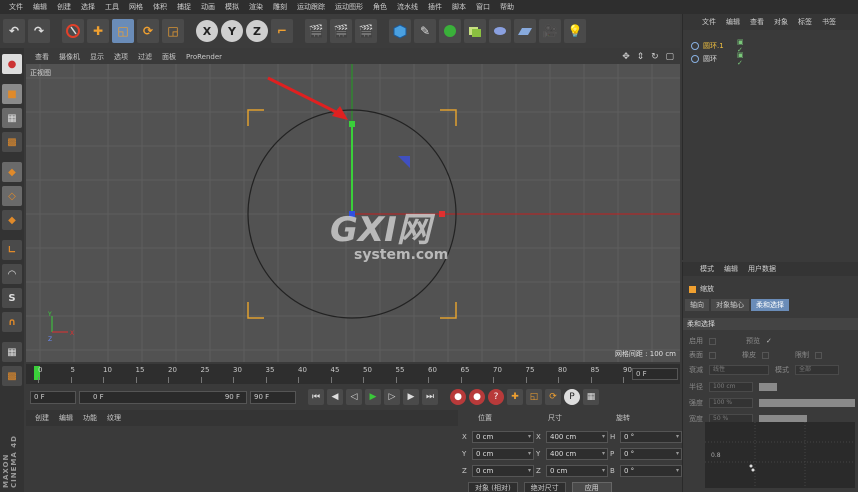 The image size is (858, 492). What do you see at coordinates (770, 324) in the screenshot?
I see `section-header: 柔和选择` at bounding box center [770, 324].